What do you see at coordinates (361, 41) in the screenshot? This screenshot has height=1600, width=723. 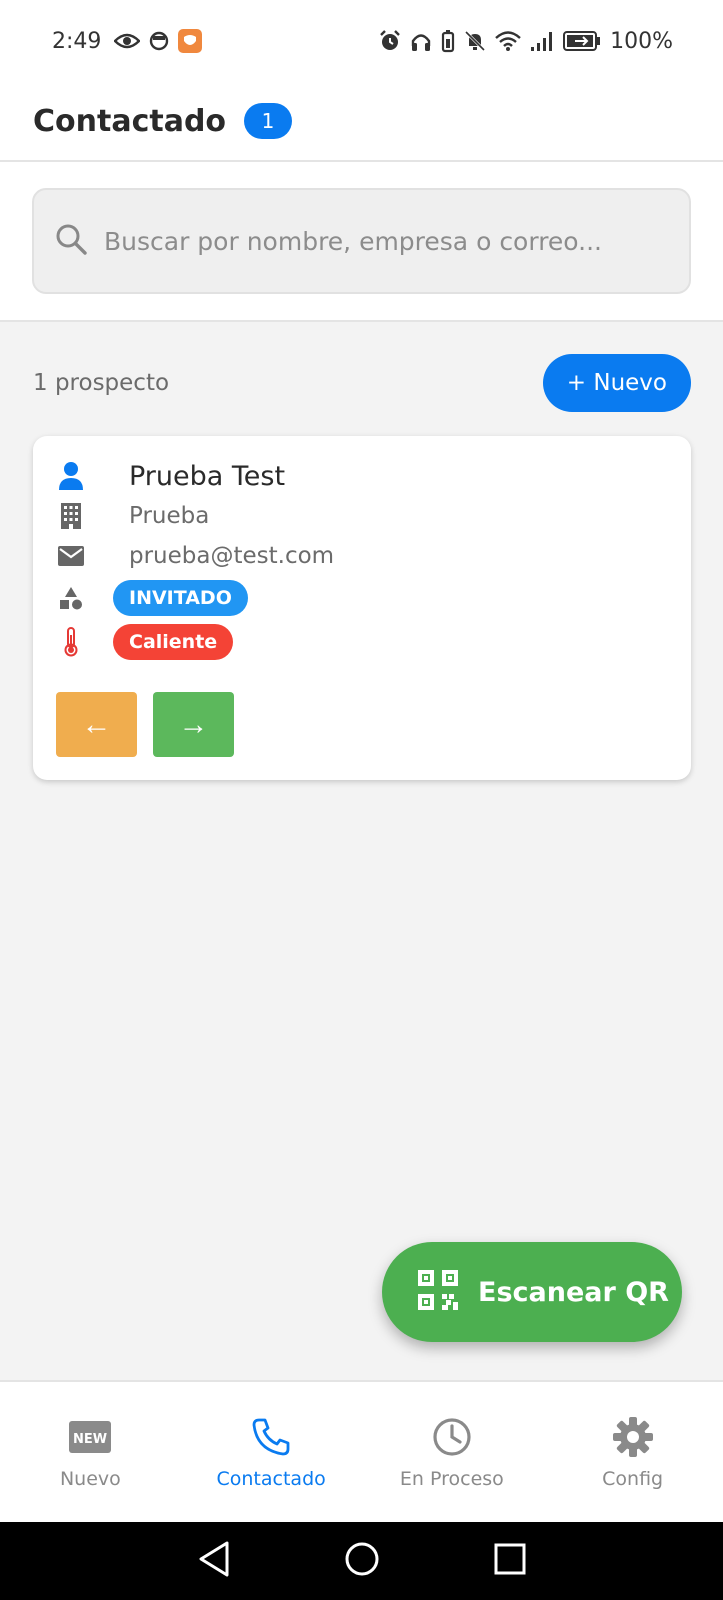 I see `status-bar: 2:49 100%` at bounding box center [361, 41].